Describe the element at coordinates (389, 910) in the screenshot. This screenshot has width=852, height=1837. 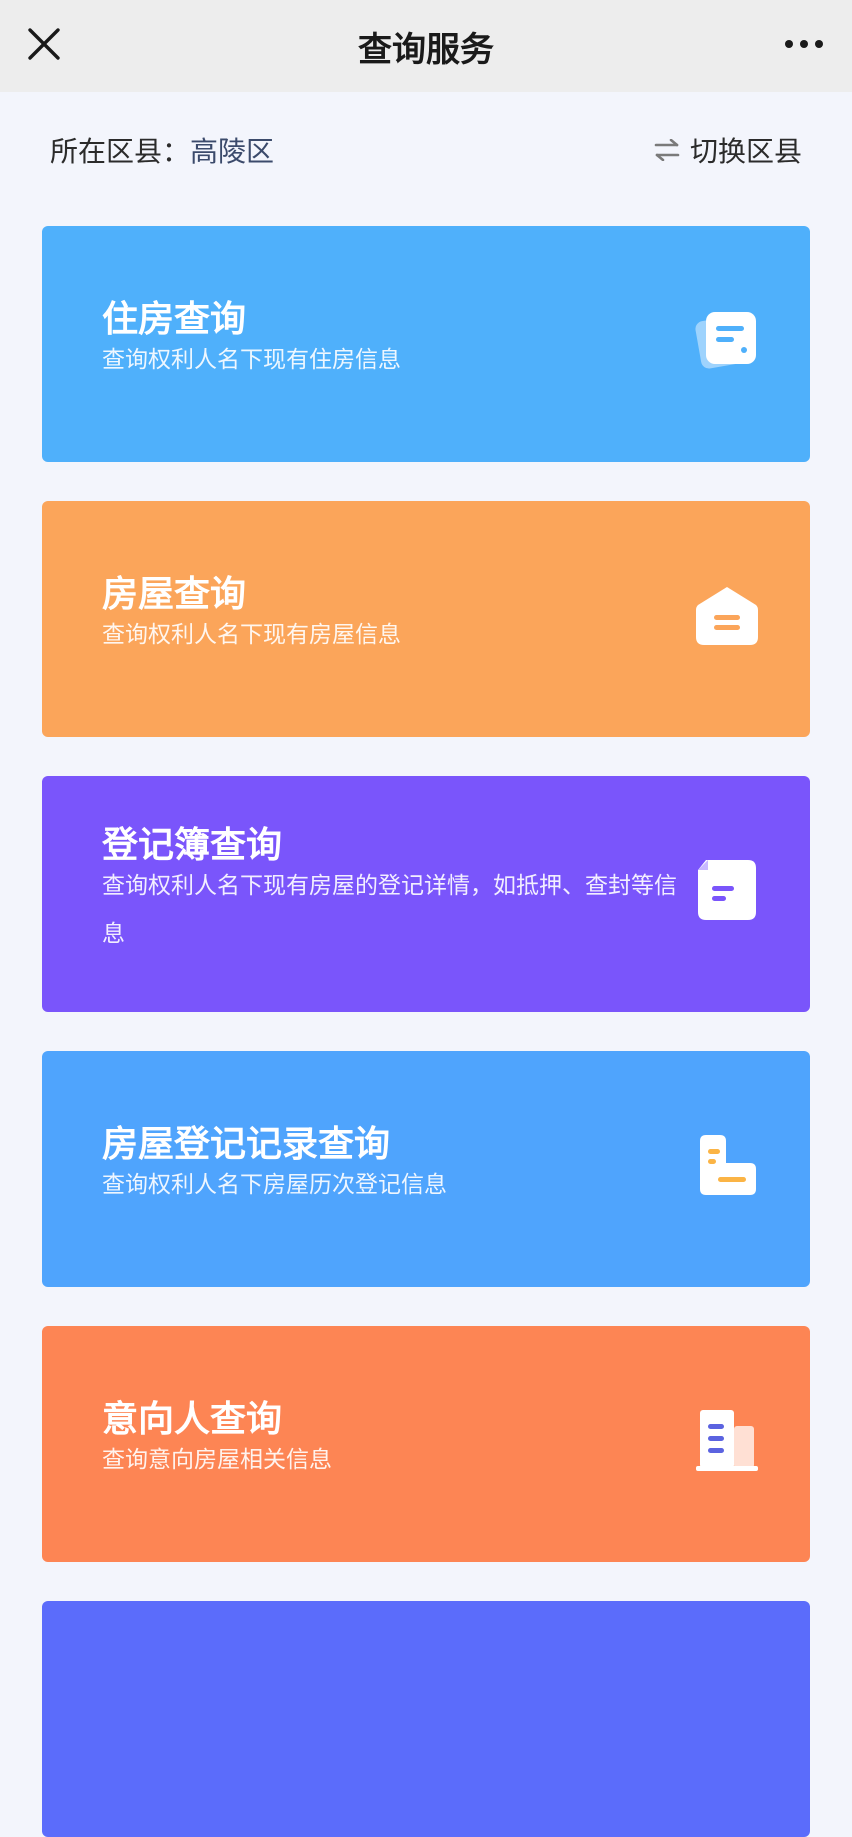
I see `card-desc: 查询权利人名下现有房屋的登记详情，如抵押、查封等信息` at that location.